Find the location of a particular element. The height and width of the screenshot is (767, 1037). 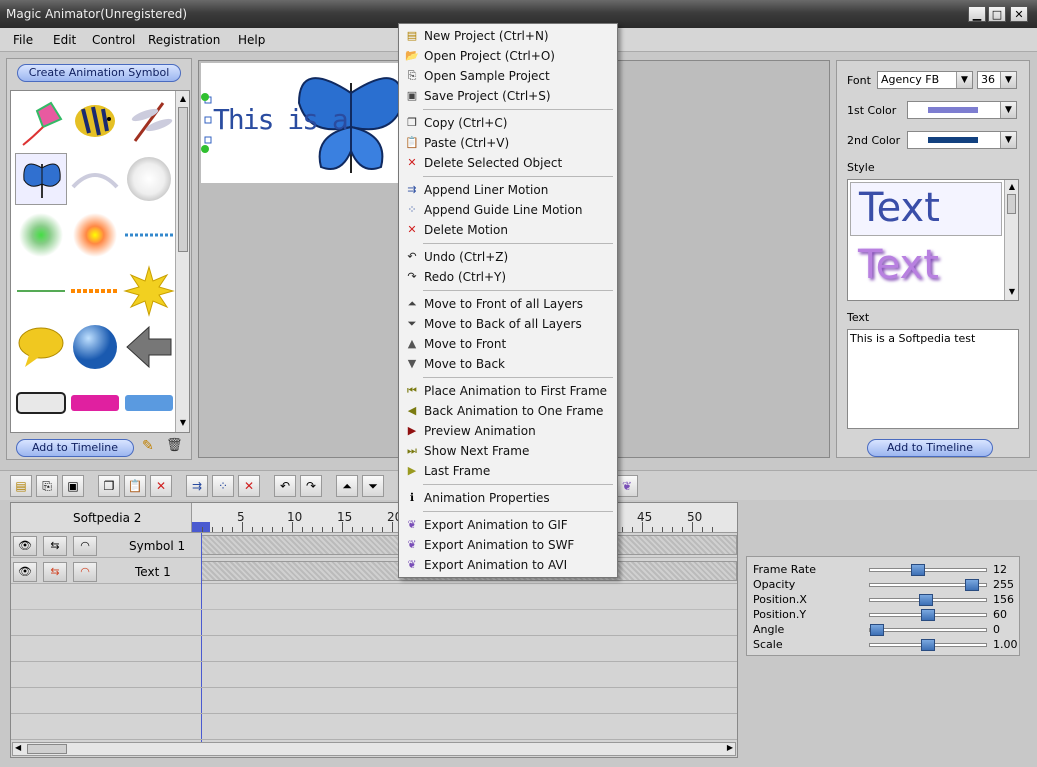

delete-tool: ✕ is located at coordinates (161, 486).